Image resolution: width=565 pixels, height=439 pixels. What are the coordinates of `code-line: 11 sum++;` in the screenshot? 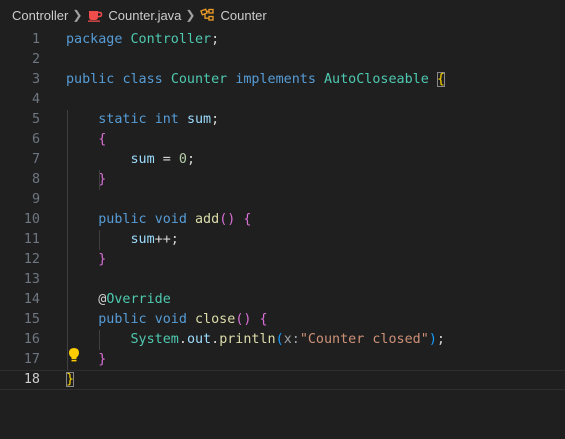 It's located at (282, 240).